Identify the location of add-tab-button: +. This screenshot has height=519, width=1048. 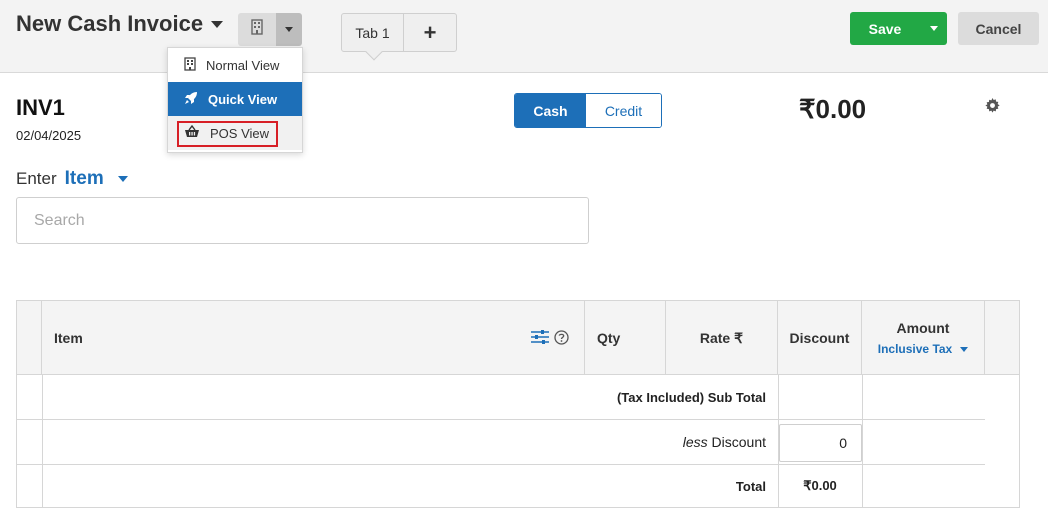
(430, 32).